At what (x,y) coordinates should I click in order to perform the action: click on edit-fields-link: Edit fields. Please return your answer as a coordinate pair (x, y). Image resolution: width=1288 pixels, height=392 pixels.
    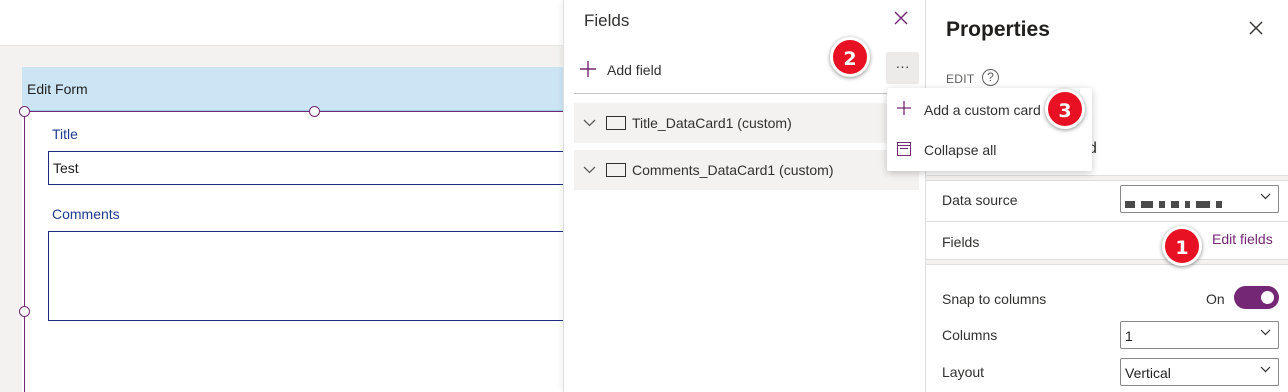
    Looking at the image, I should click on (1242, 239).